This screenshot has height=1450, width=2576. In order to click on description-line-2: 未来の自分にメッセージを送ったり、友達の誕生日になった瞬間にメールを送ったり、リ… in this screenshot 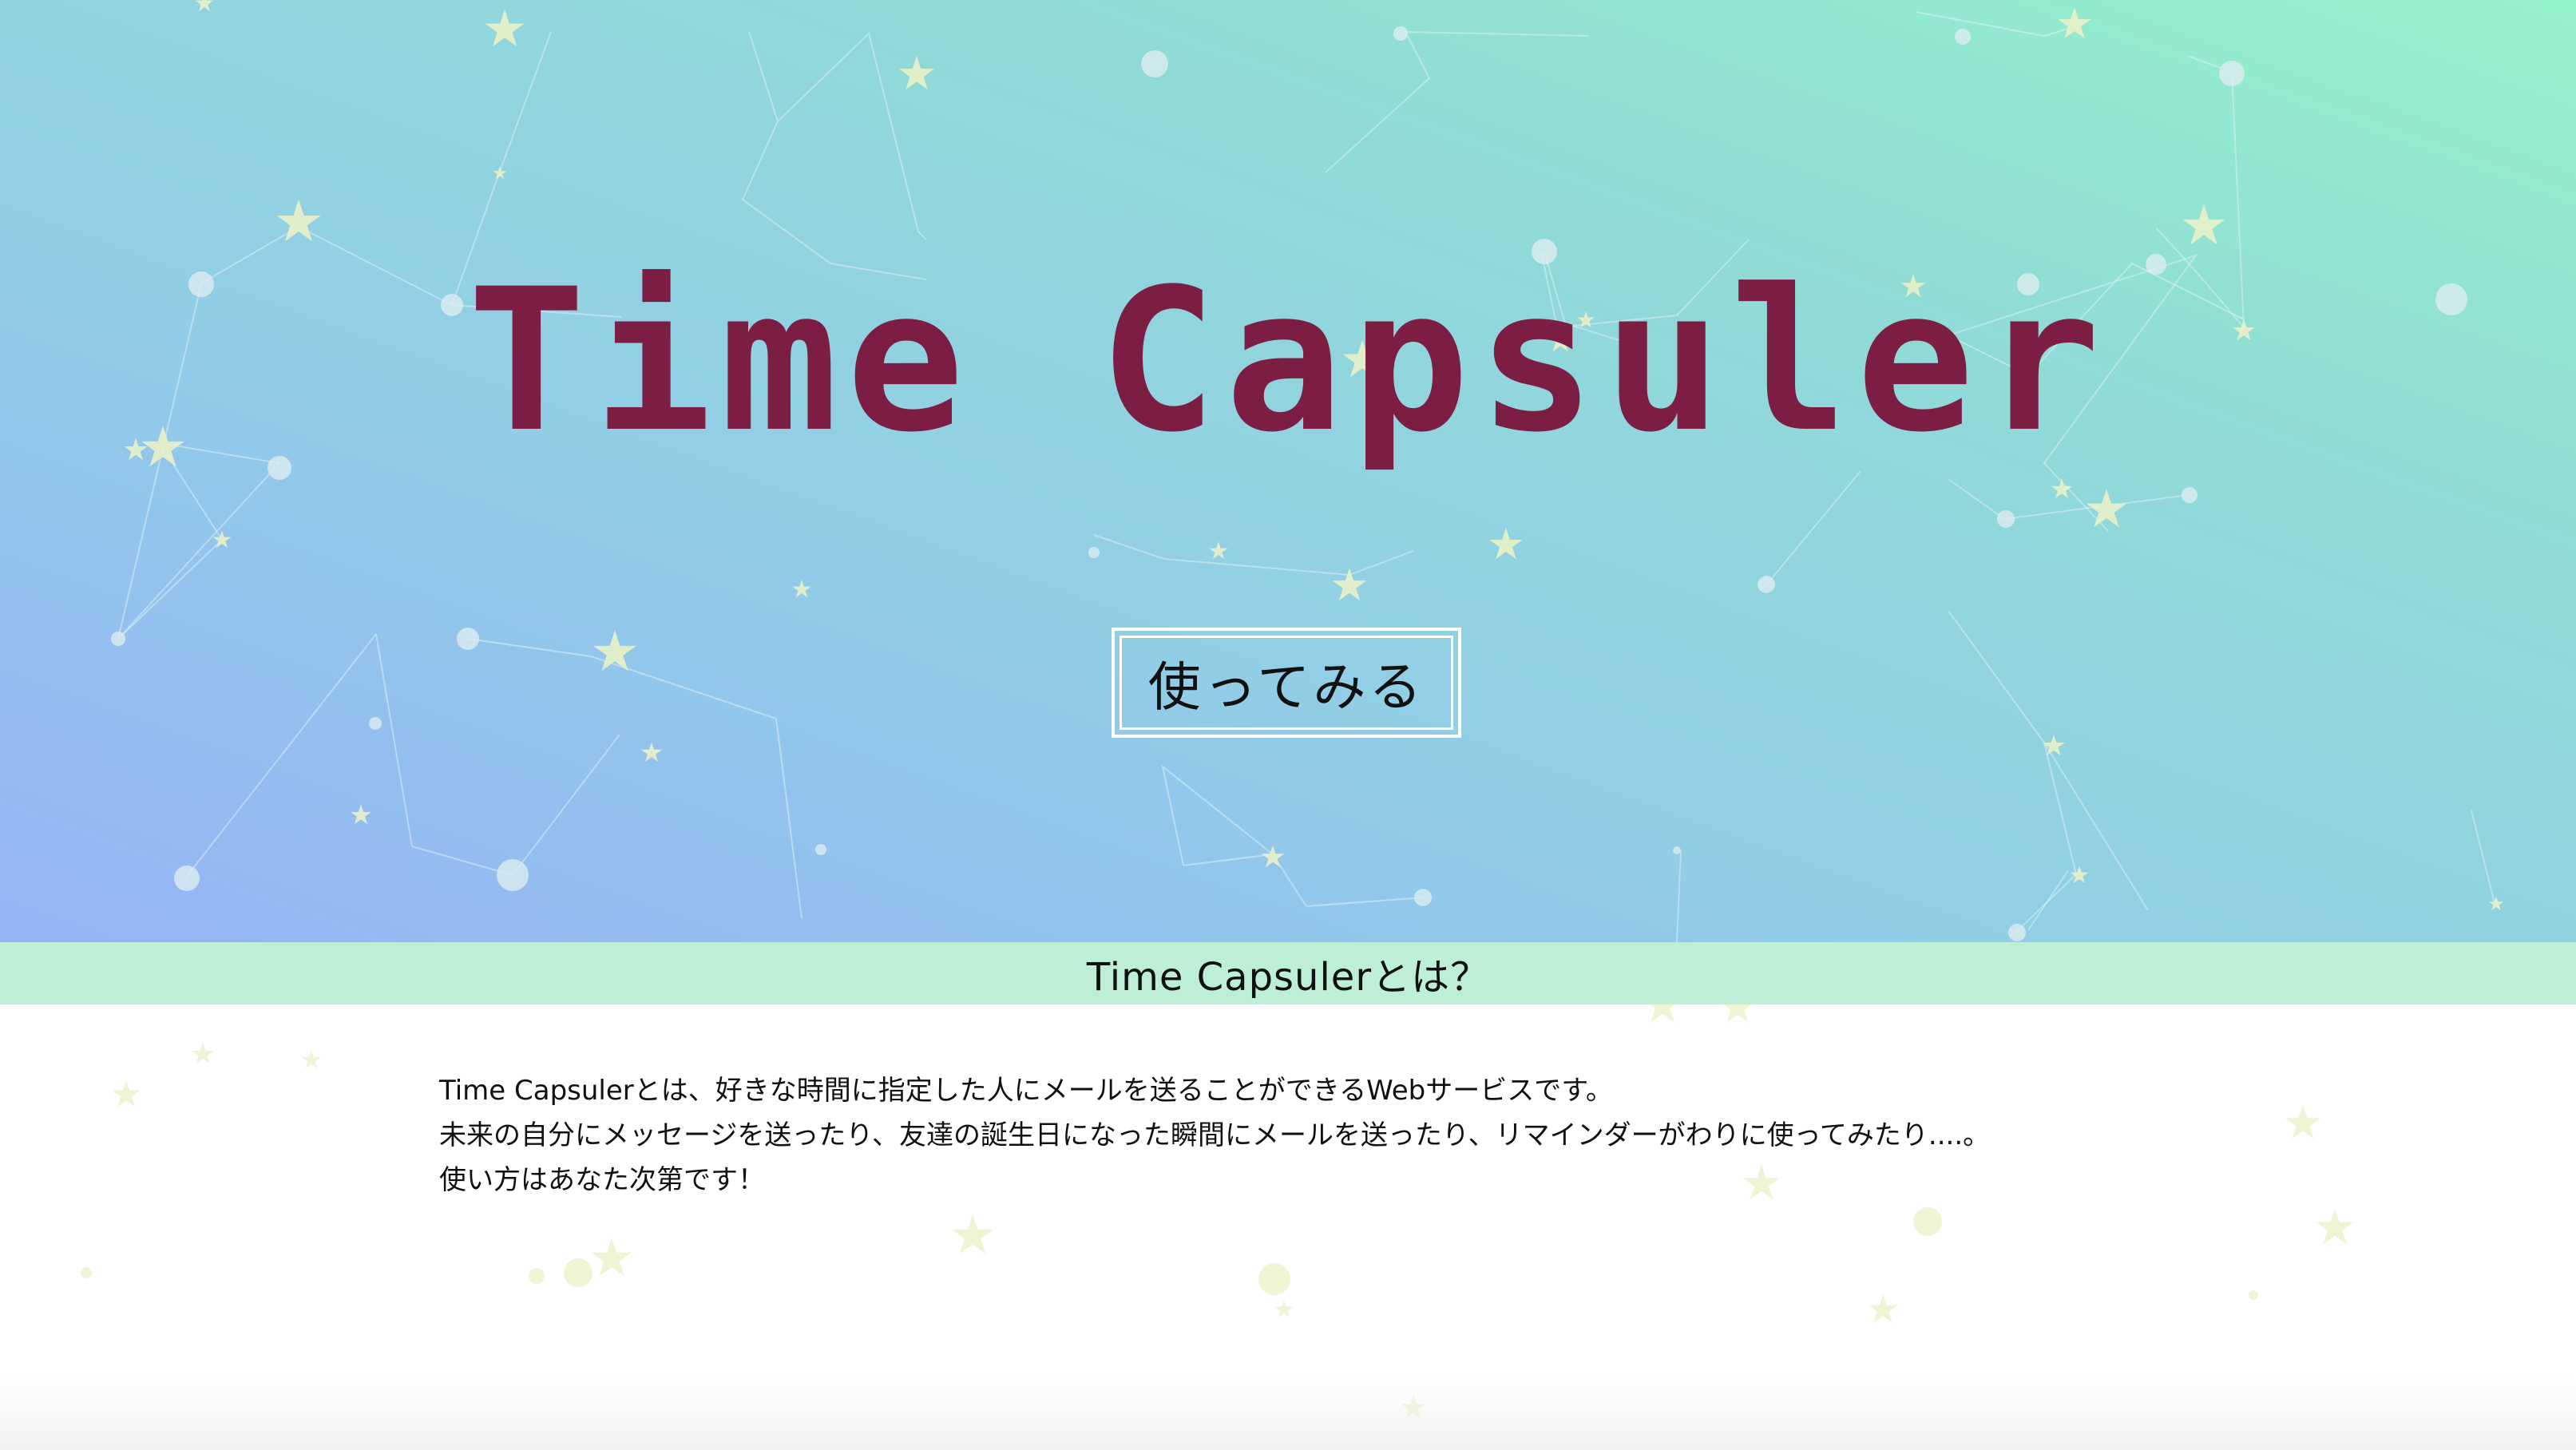, I will do `click(1215, 1135)`.